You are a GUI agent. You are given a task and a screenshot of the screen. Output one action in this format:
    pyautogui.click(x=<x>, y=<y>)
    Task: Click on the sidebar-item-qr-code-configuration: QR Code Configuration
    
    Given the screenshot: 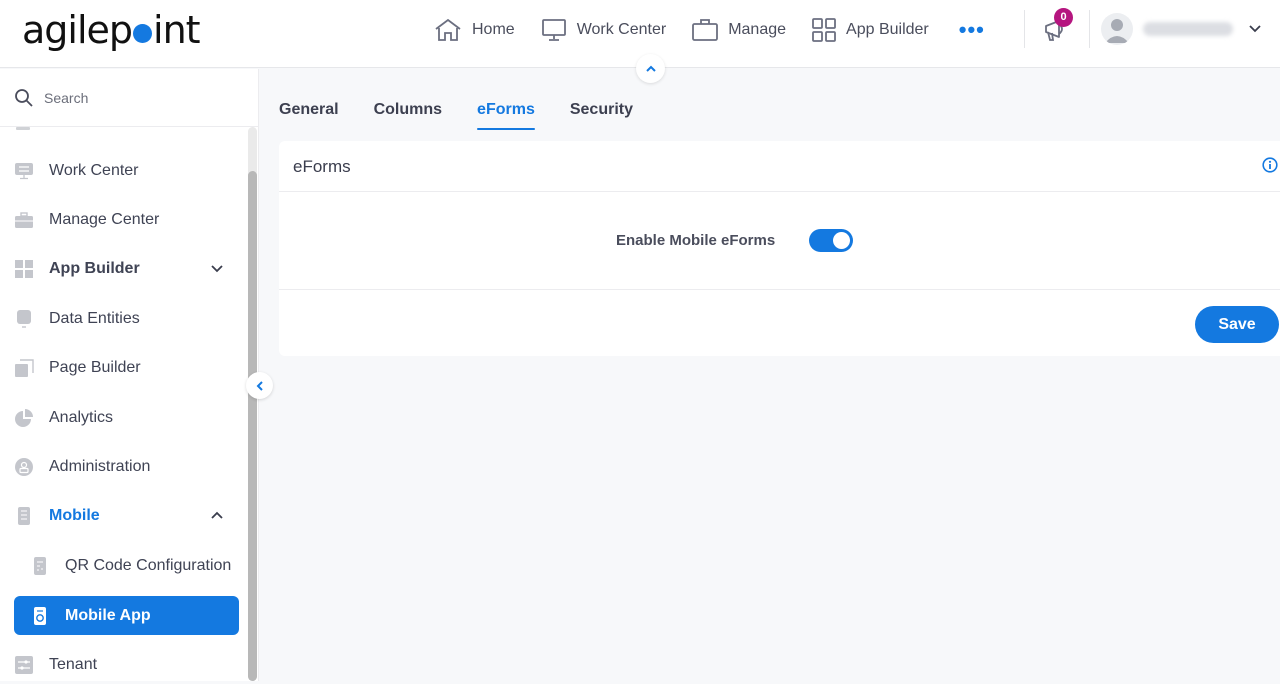 What is the action you would take?
    pyautogui.click(x=126, y=565)
    